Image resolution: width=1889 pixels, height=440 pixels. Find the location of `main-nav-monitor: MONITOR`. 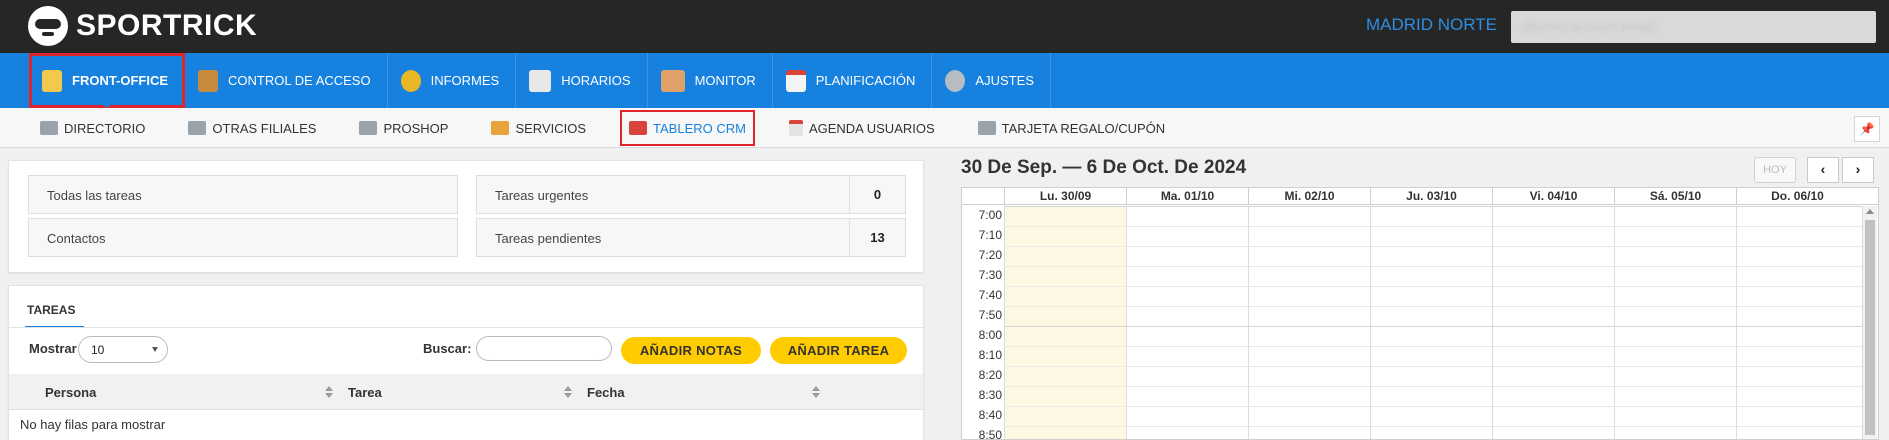

main-nav-monitor: MONITOR is located at coordinates (710, 80).